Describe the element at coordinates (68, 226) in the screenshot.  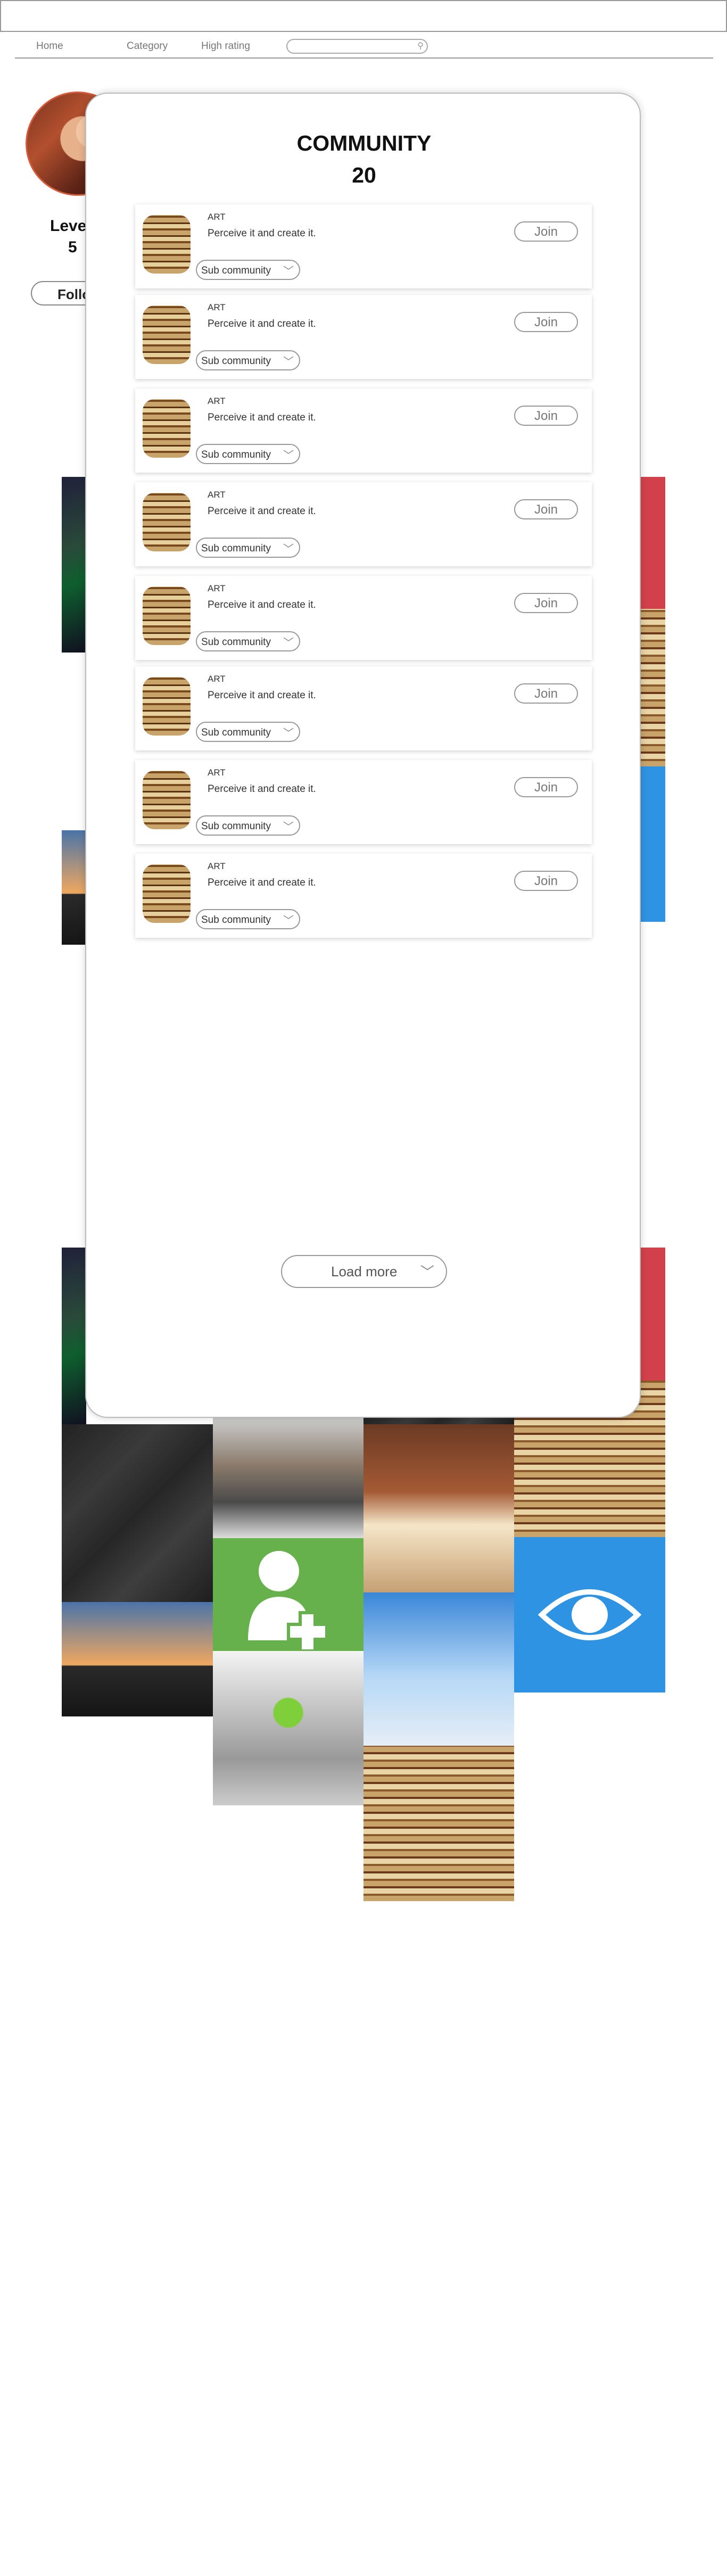
I see `level-label: Leve` at that location.